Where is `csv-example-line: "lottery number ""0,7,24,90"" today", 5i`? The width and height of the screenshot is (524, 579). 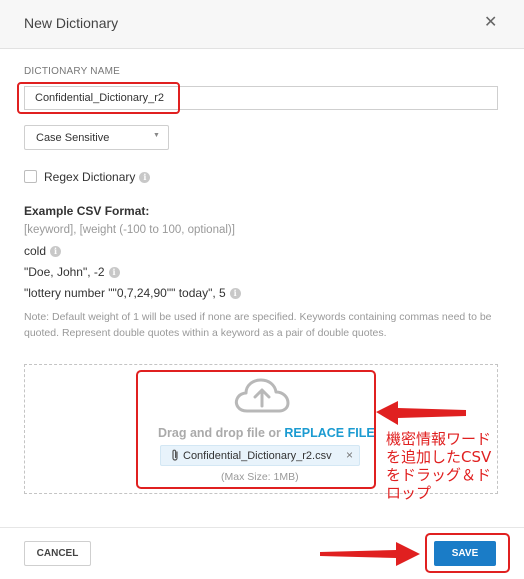
csv-example-line: "lottery number ""0,7,24,90"" today", 5i is located at coordinates (132, 293).